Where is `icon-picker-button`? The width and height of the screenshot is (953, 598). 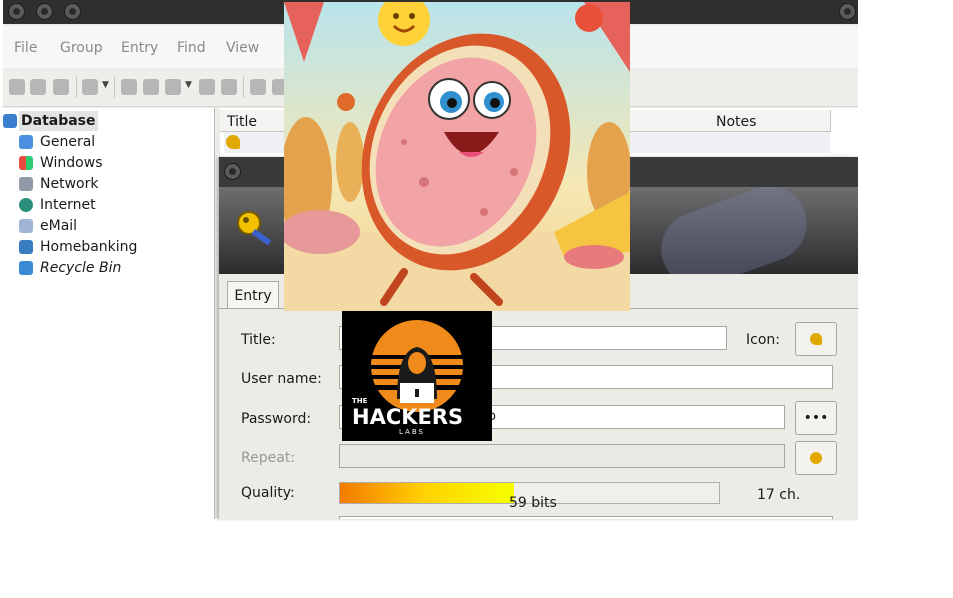
icon-picker-button is located at coordinates (816, 339).